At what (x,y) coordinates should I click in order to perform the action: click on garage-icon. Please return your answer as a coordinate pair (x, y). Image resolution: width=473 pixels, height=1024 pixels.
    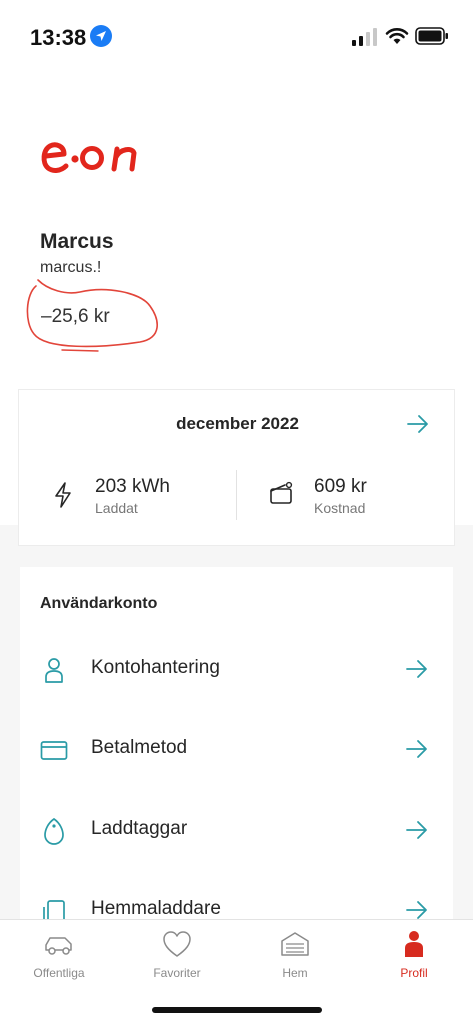
    Looking at the image, I should click on (295, 944).